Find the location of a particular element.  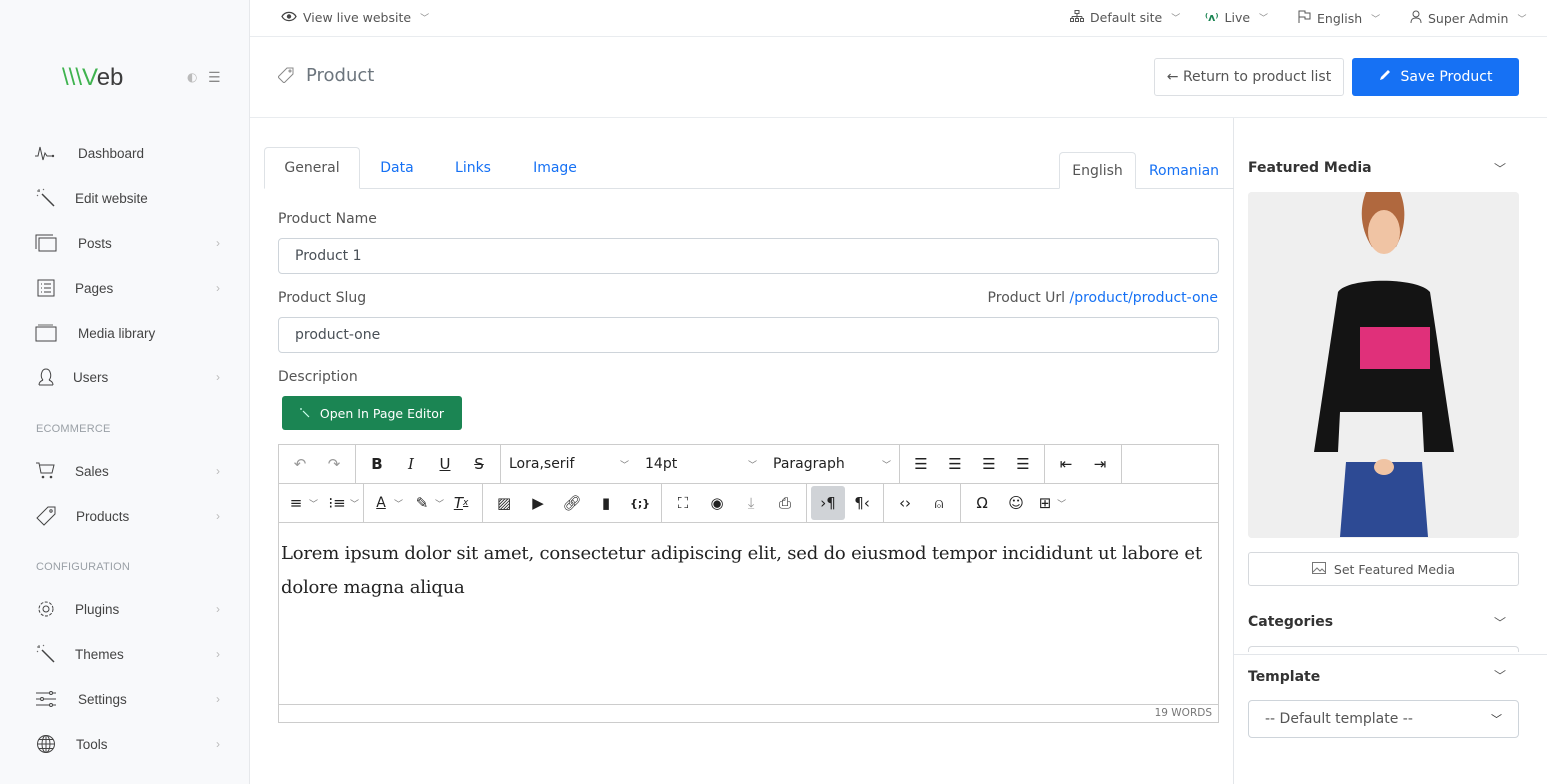

broadcast-icon: ⁽ᴧ⁾ is located at coordinates (1212, 17).